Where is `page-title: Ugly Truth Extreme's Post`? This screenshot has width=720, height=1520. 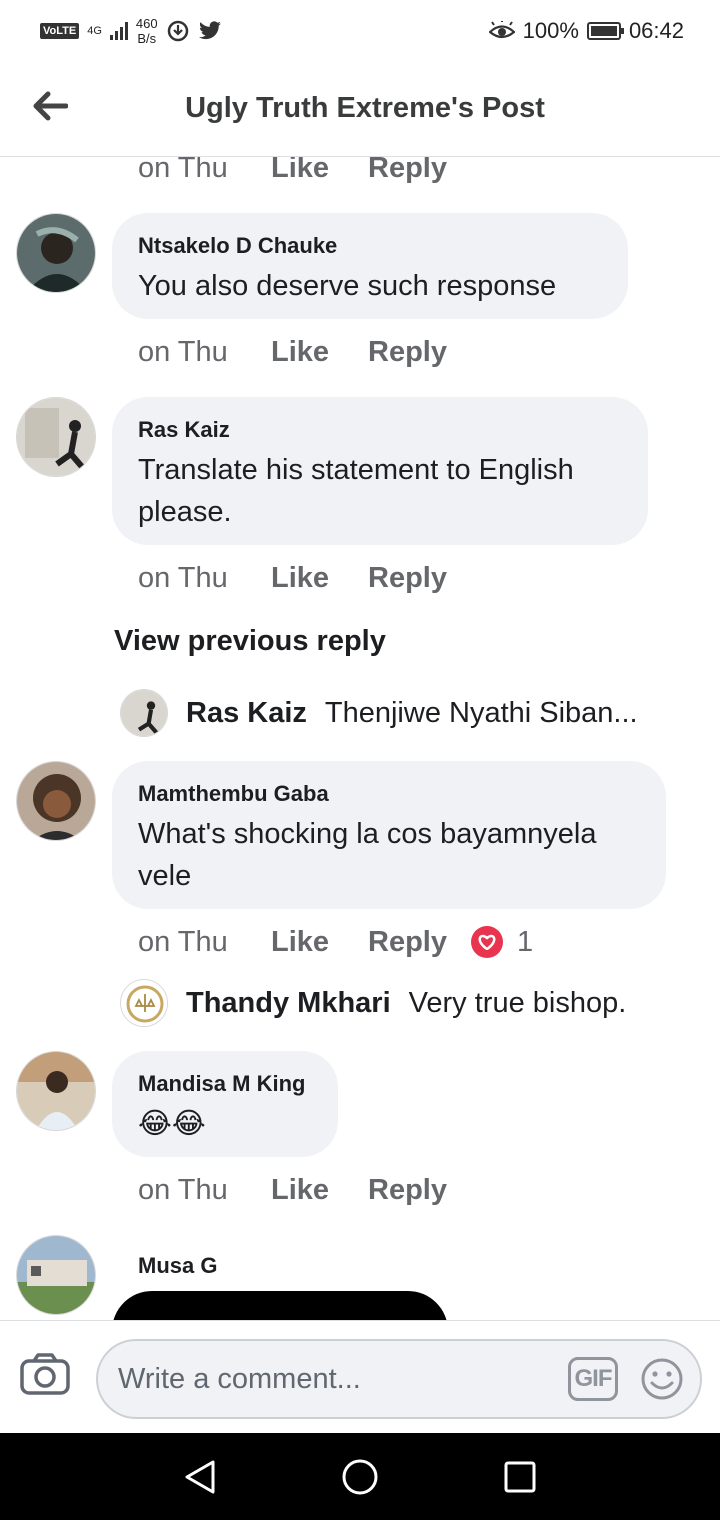
page-title: Ugly Truth Extreme's Post is located at coordinates (365, 108).